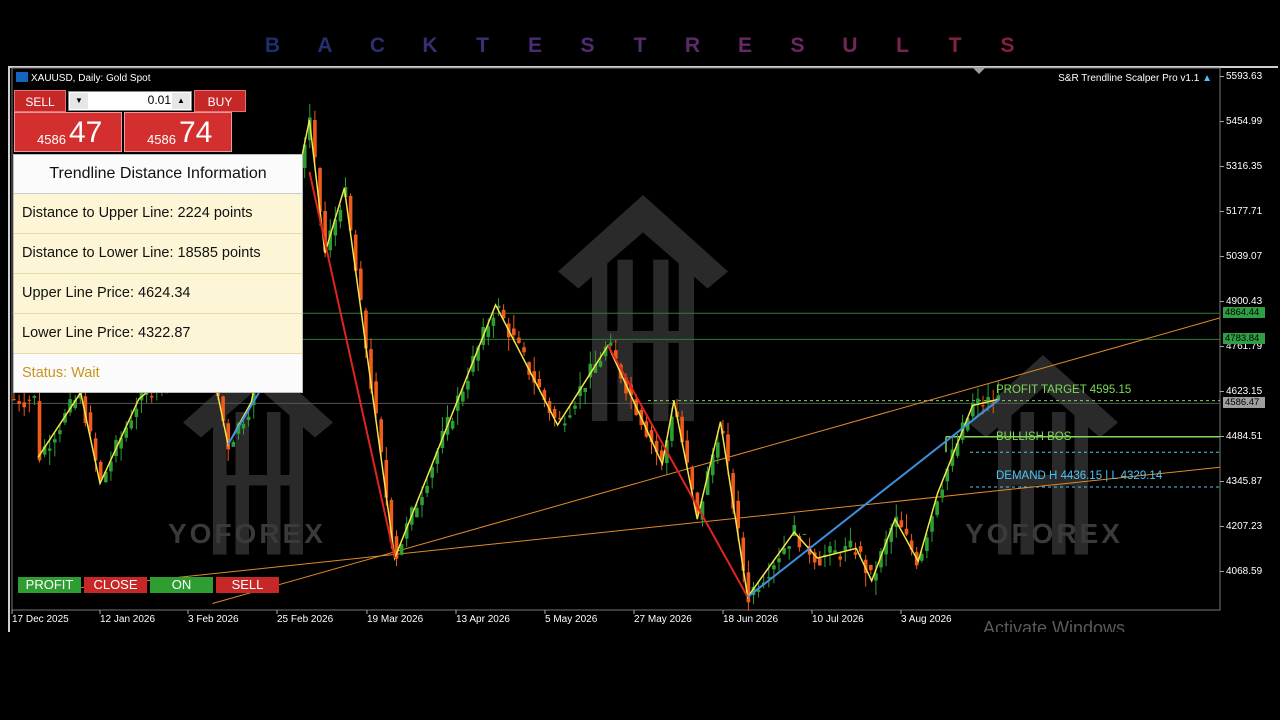 The width and height of the screenshot is (1280, 720). What do you see at coordinates (979, 71) in the screenshot?
I see `chart-shift-marker-icon` at bounding box center [979, 71].